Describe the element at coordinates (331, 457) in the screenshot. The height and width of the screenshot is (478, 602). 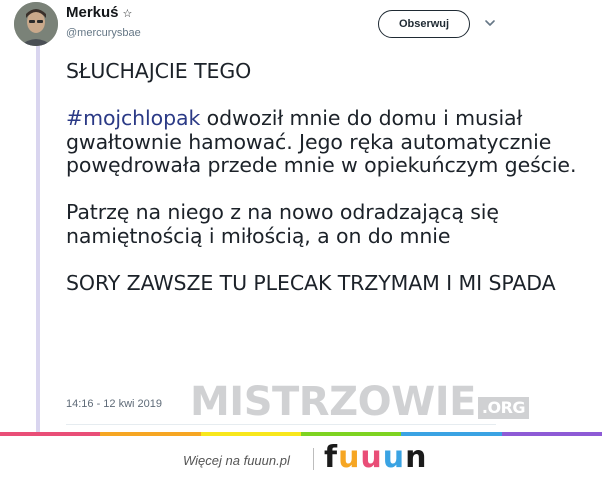
I see `logo-letter: f` at that location.